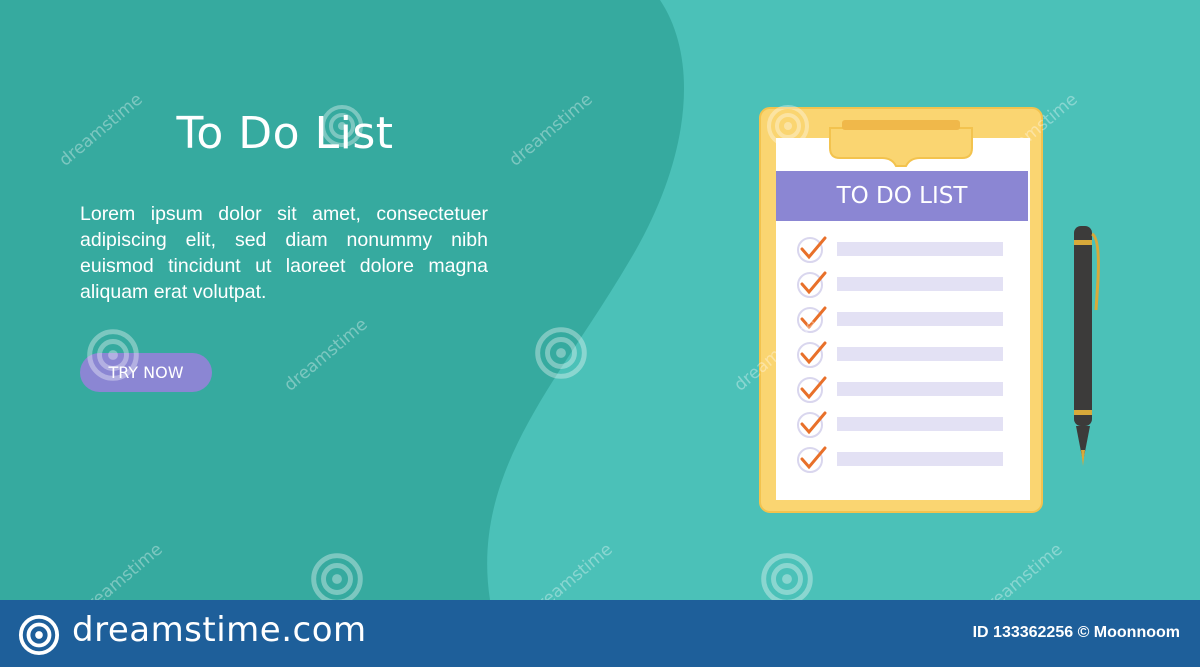  I want to click on clipboard-heading: TO DO LIST, so click(902, 196).